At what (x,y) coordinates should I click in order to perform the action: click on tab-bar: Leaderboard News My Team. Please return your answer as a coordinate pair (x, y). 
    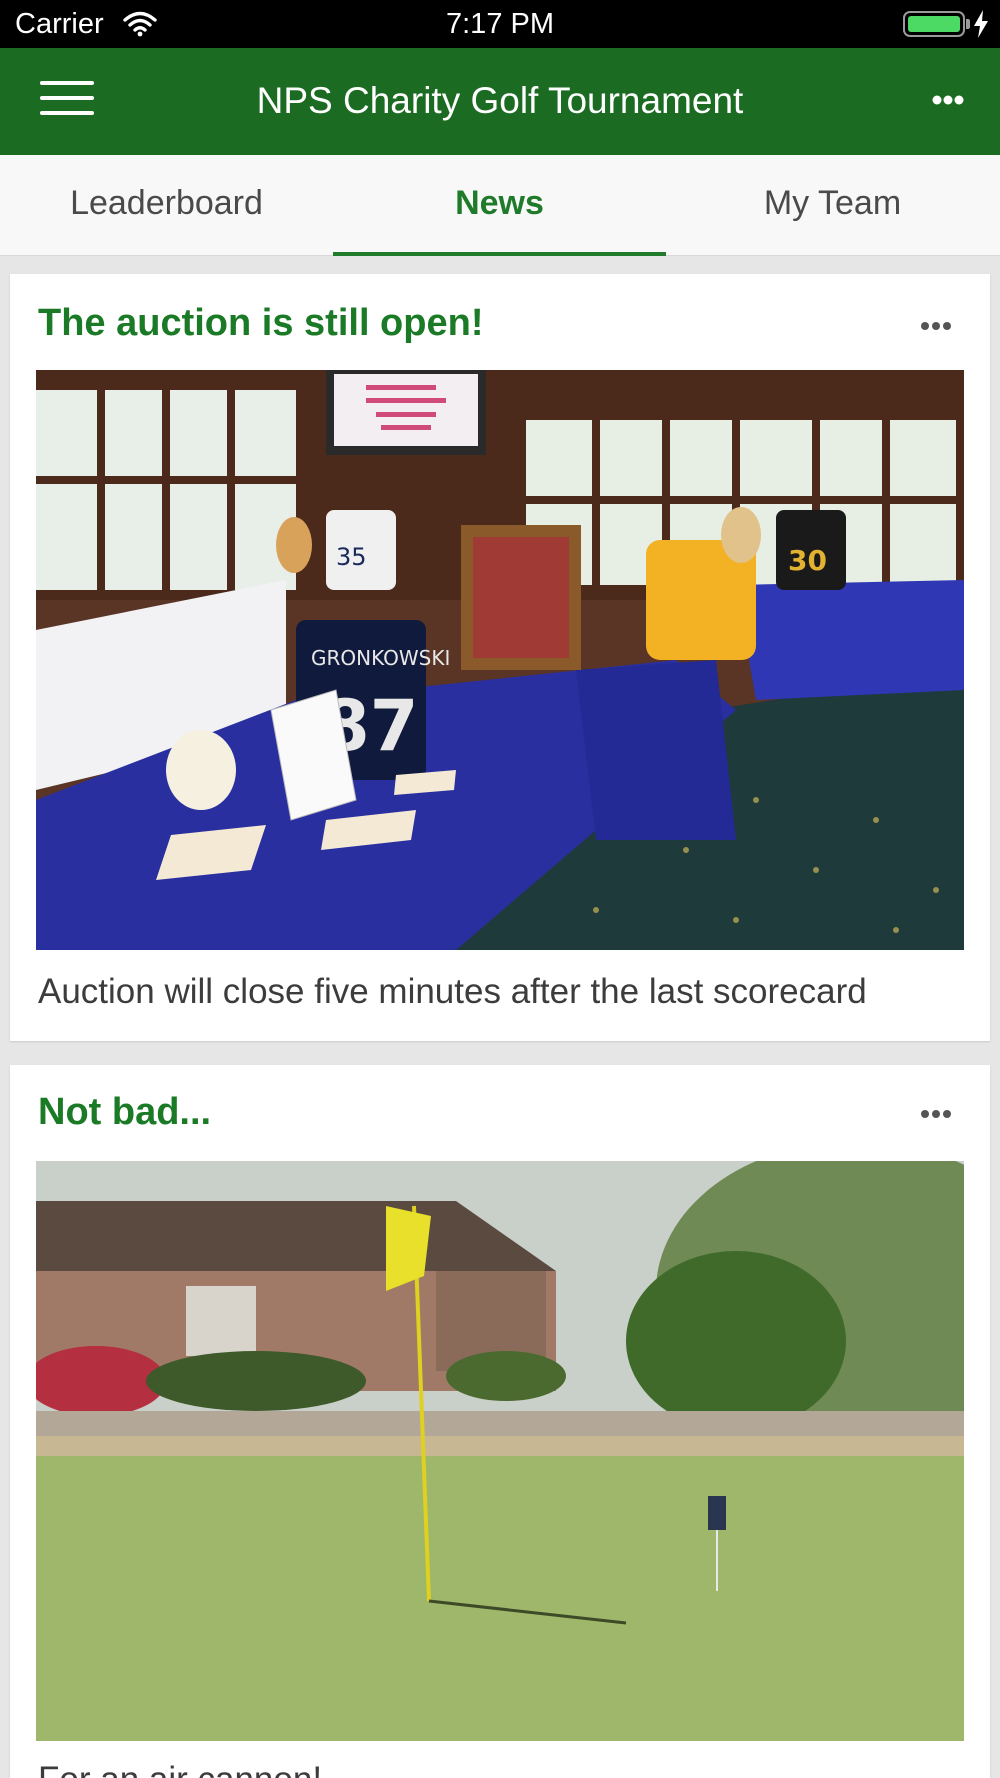
    Looking at the image, I should click on (500, 205).